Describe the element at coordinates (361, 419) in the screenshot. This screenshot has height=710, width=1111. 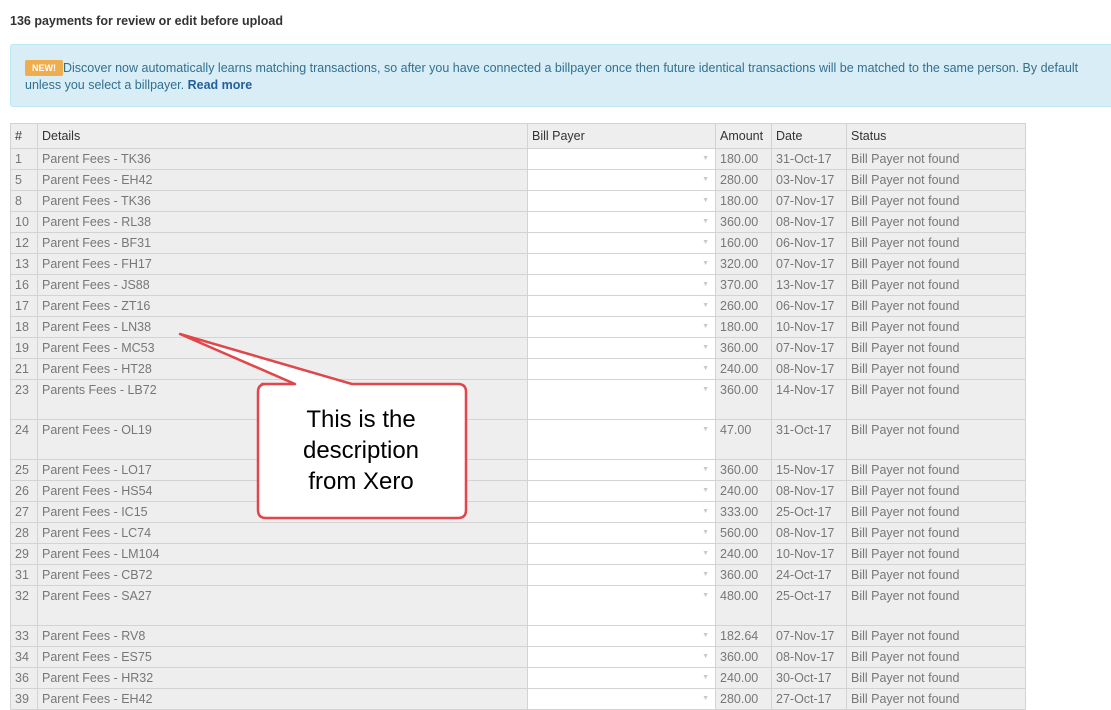
I see `callout-line1: This is the` at that location.